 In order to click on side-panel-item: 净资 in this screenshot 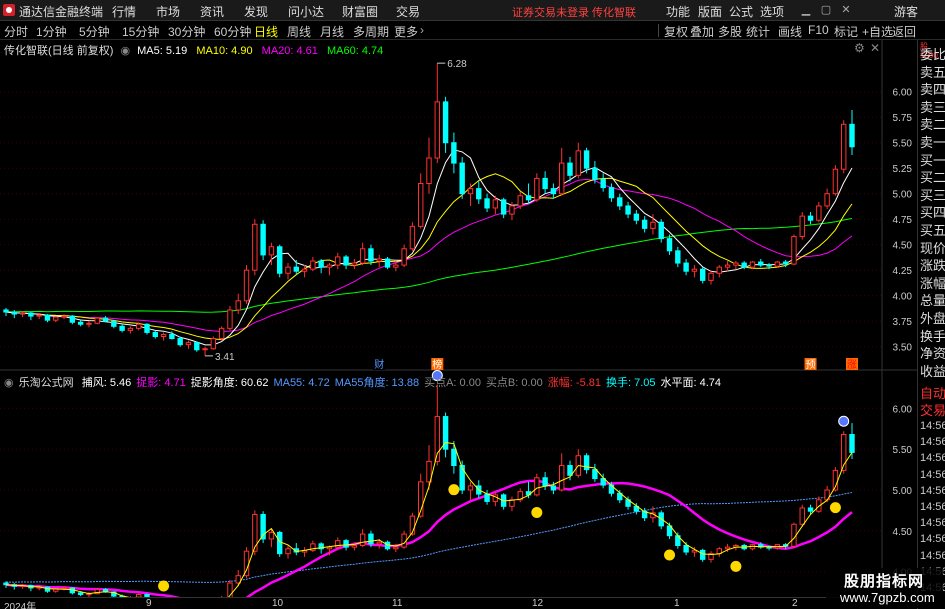, I will do `click(932, 353)`.